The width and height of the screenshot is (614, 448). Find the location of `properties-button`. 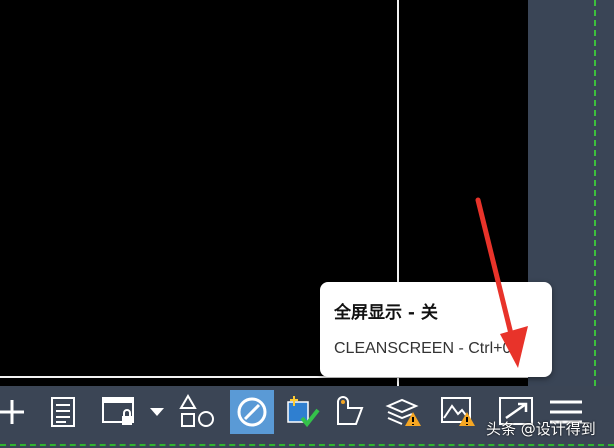

properties-button is located at coordinates (63, 412).